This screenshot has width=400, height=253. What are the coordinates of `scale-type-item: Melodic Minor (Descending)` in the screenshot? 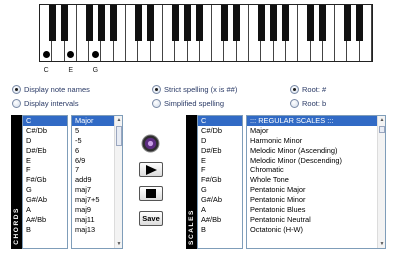 It's located at (316, 161).